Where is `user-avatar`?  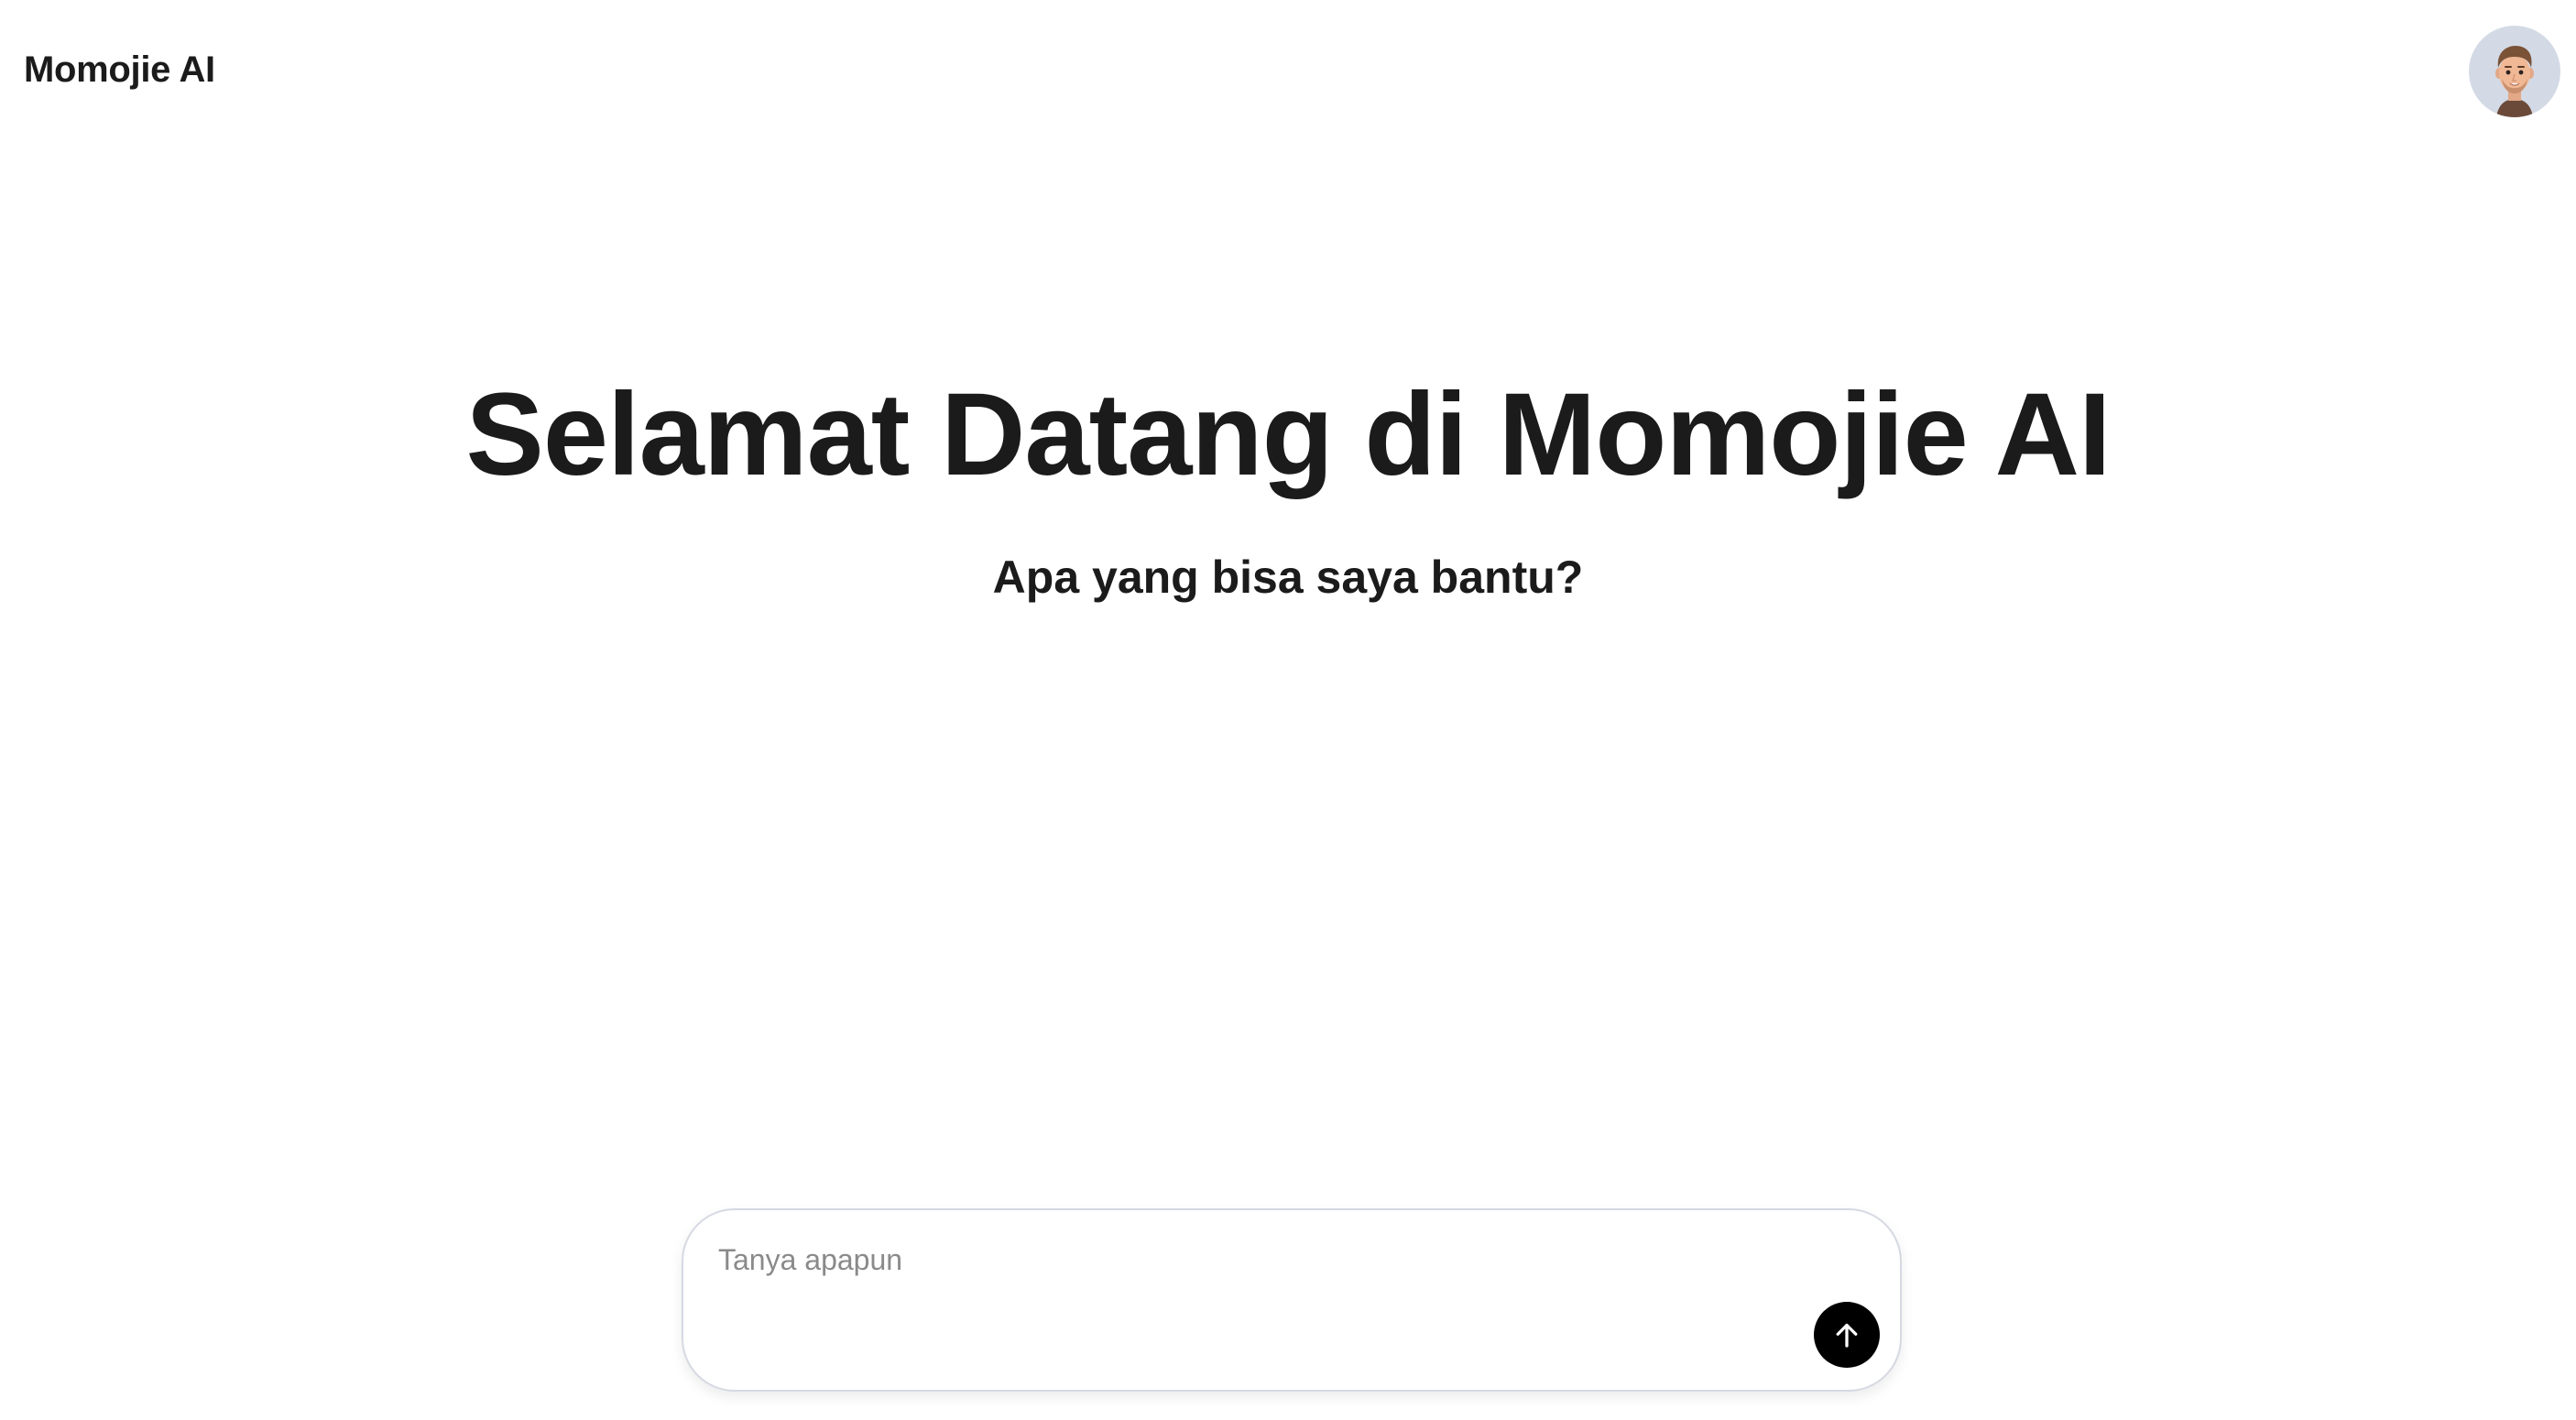 user-avatar is located at coordinates (2515, 71).